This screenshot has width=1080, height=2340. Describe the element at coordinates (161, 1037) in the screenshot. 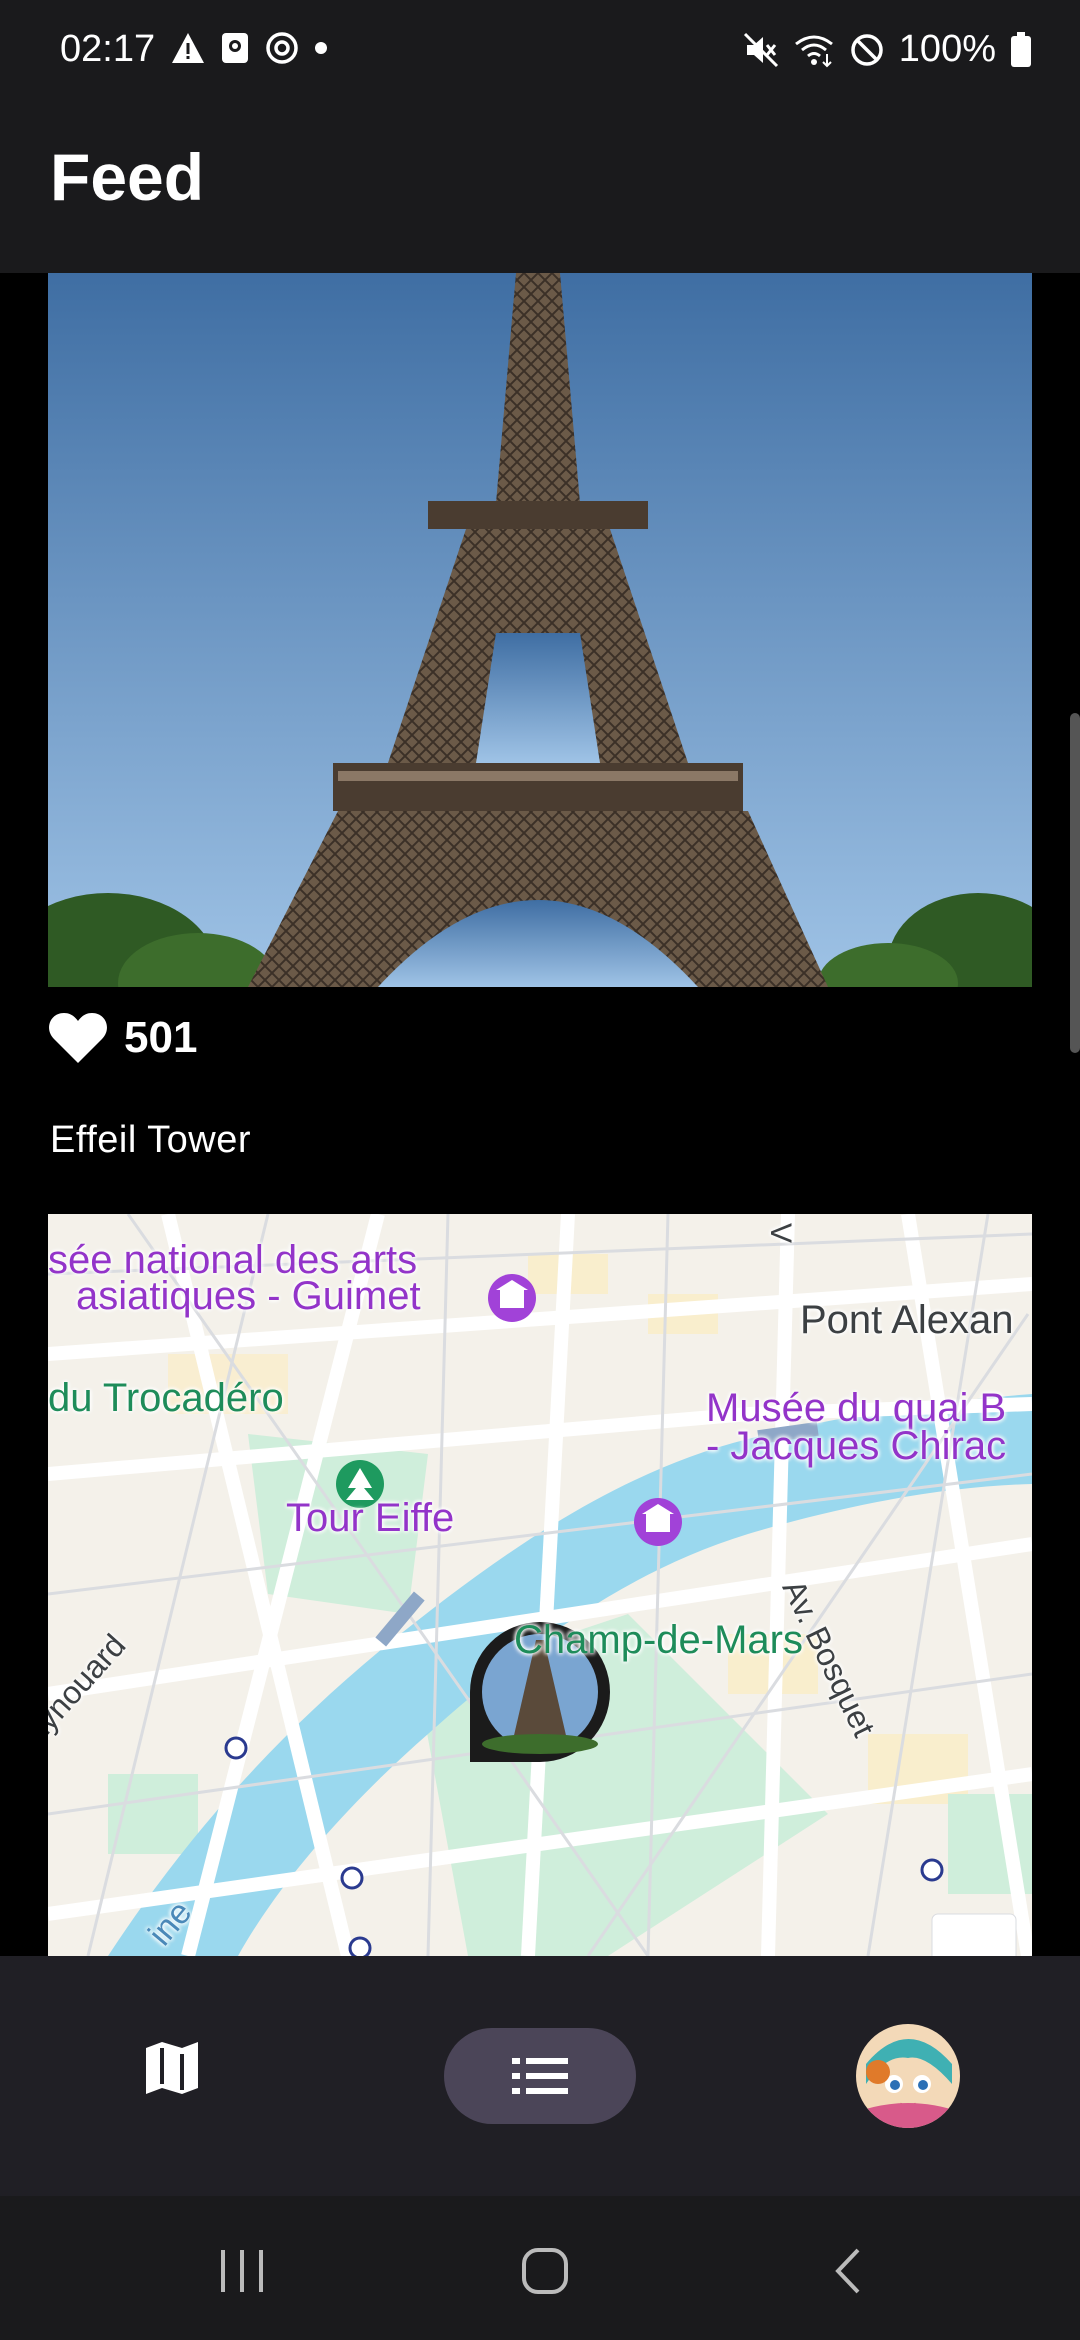

I see `likes-count: 501` at that location.